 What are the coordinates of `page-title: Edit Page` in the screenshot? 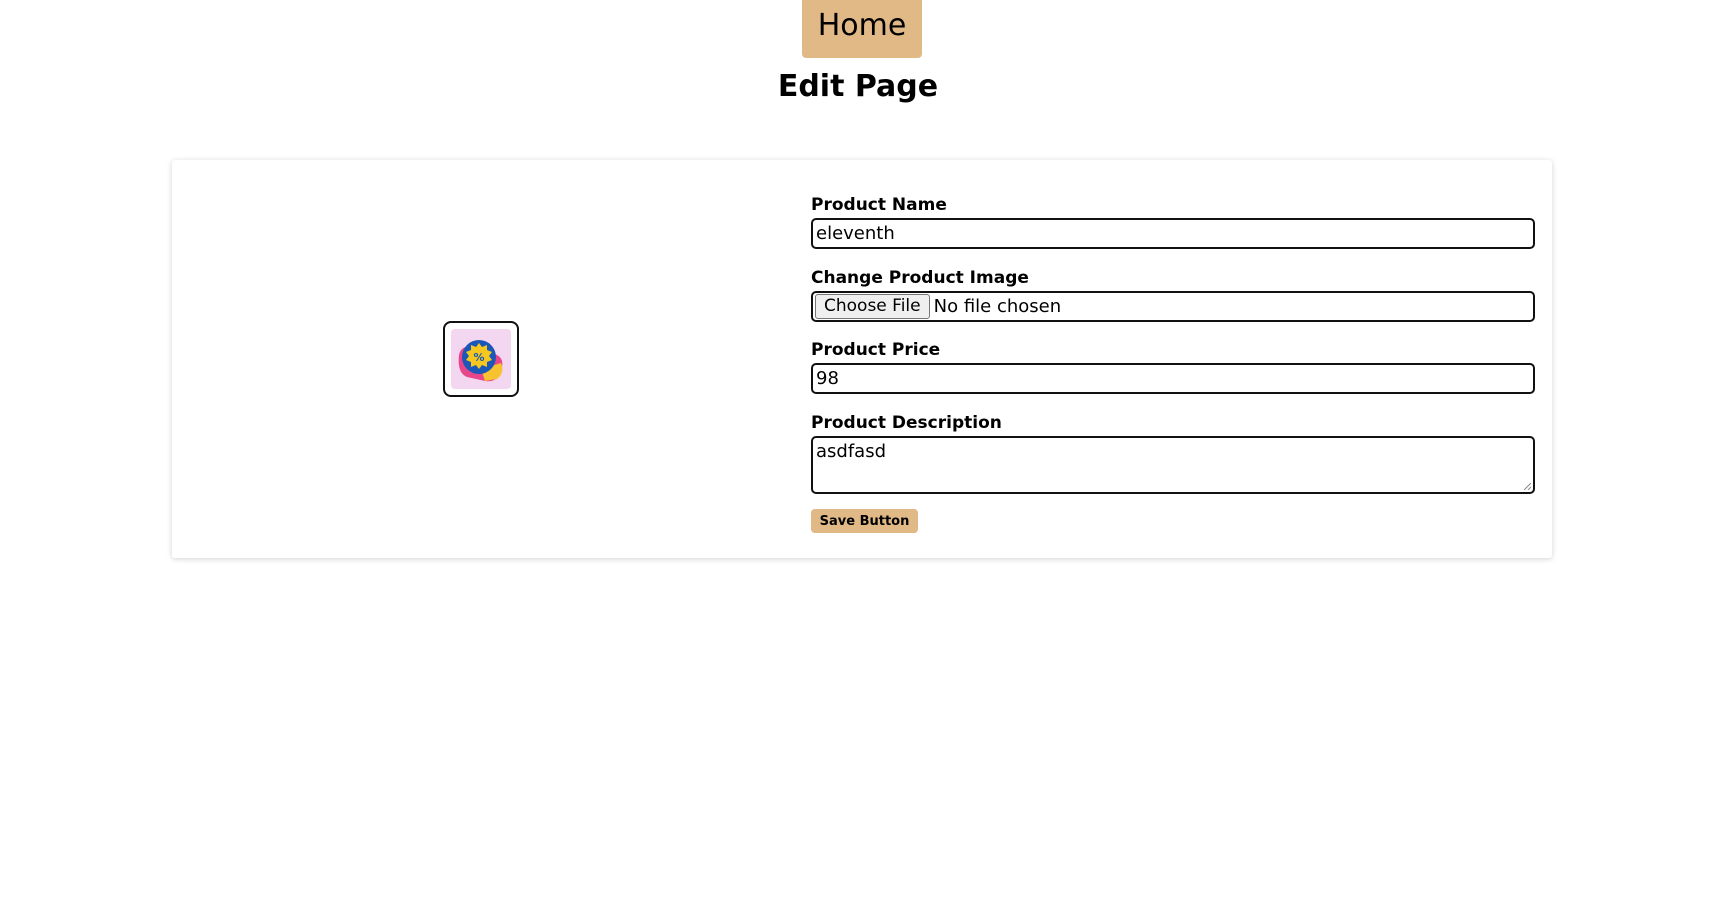 It's located at (858, 86).